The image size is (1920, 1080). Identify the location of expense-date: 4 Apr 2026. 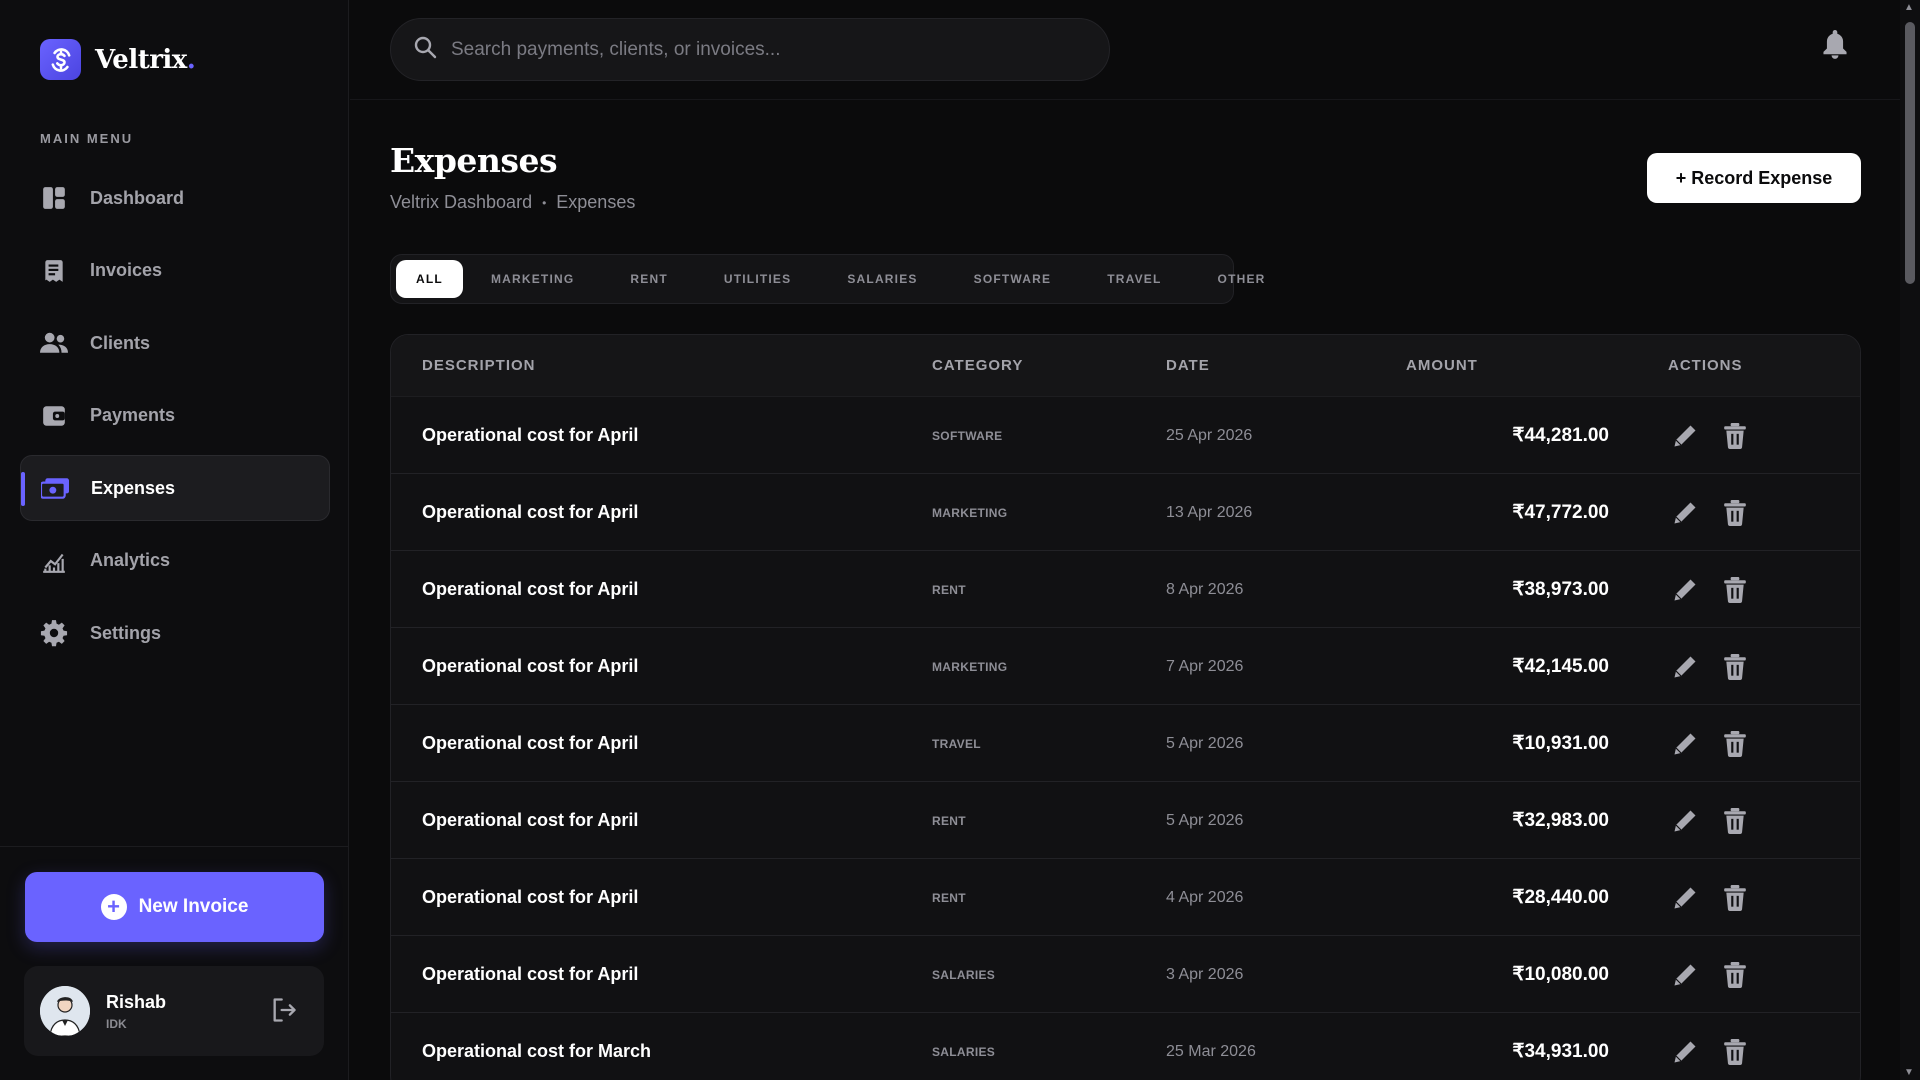
(1205, 897).